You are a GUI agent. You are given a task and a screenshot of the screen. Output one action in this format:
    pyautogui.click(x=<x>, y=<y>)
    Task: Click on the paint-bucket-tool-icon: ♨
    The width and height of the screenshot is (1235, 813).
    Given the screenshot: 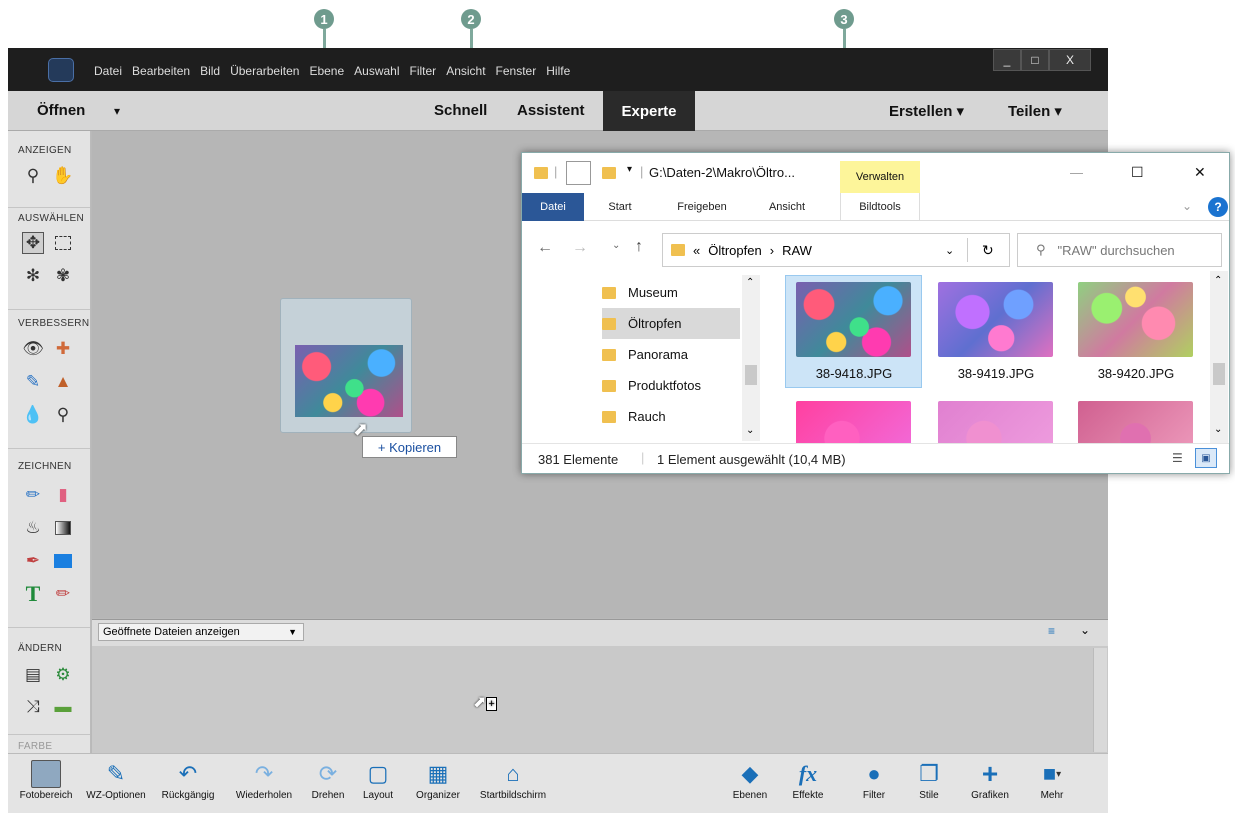 What is the action you would take?
    pyautogui.click(x=33, y=528)
    